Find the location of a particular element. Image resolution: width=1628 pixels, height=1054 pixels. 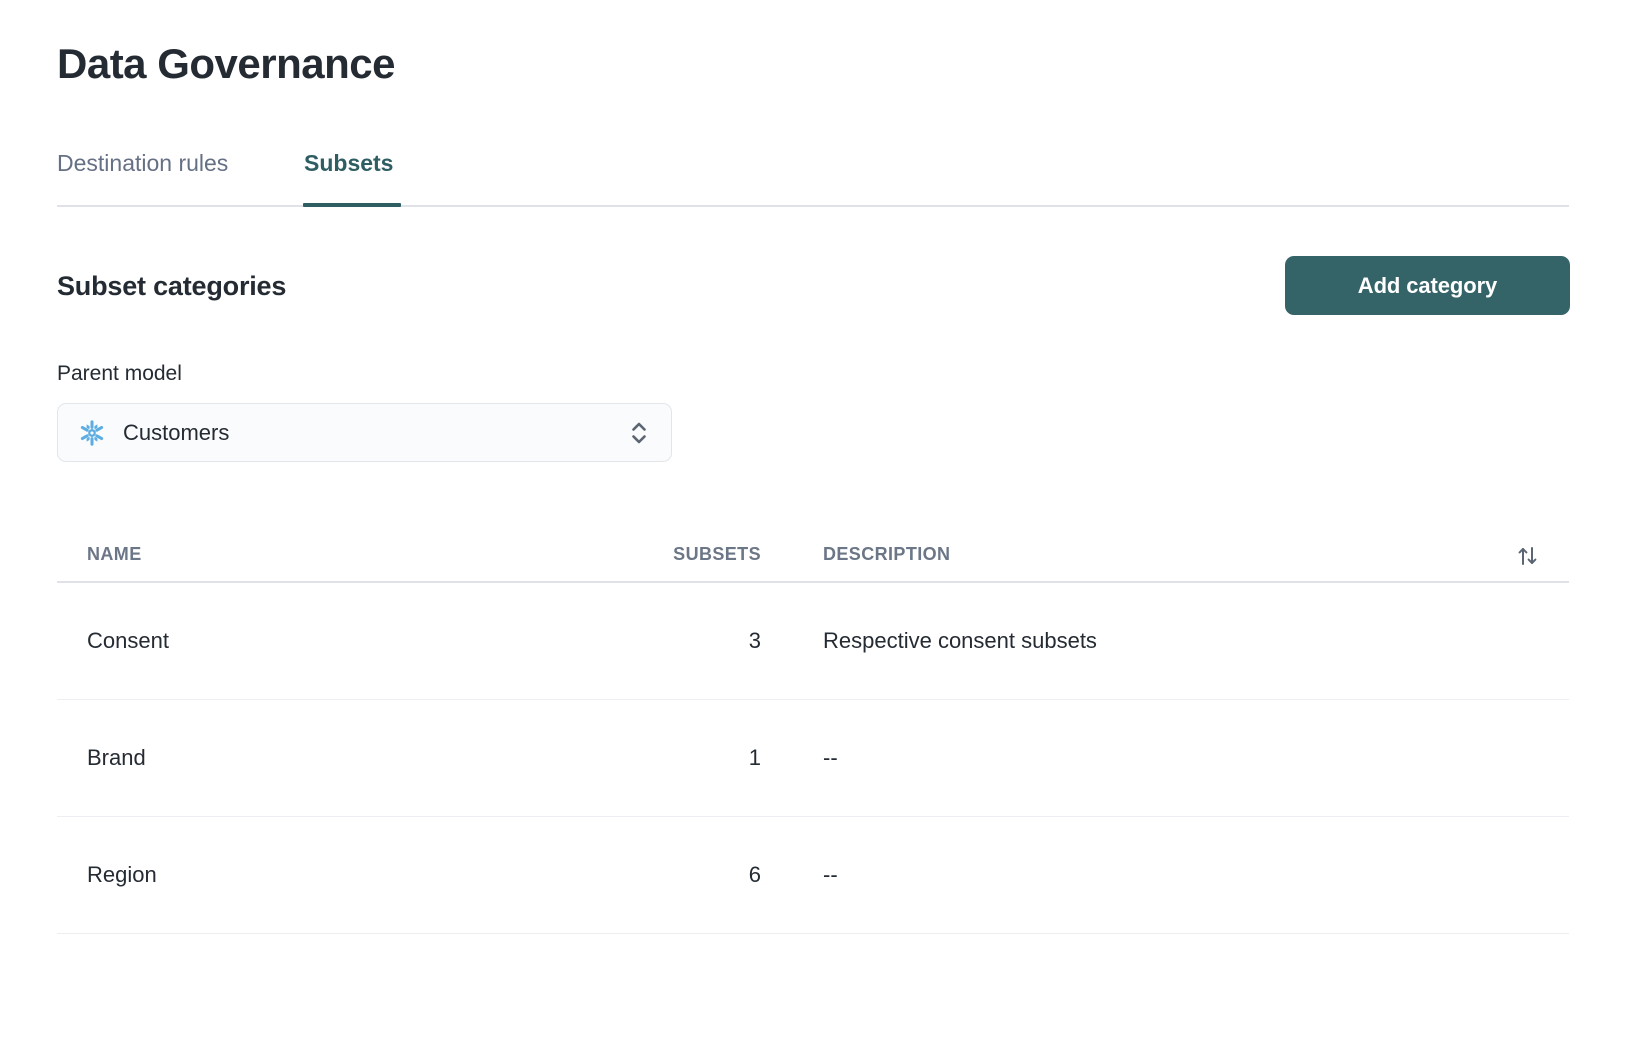

cell-name: Region is located at coordinates (122, 874).